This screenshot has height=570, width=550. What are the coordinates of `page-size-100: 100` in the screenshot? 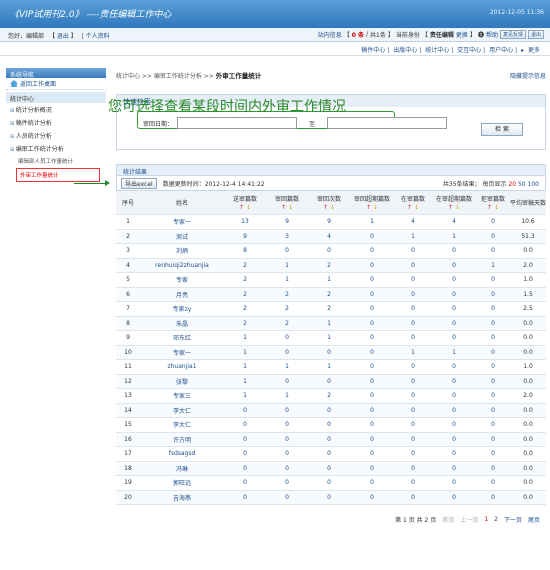 It's located at (533, 184).